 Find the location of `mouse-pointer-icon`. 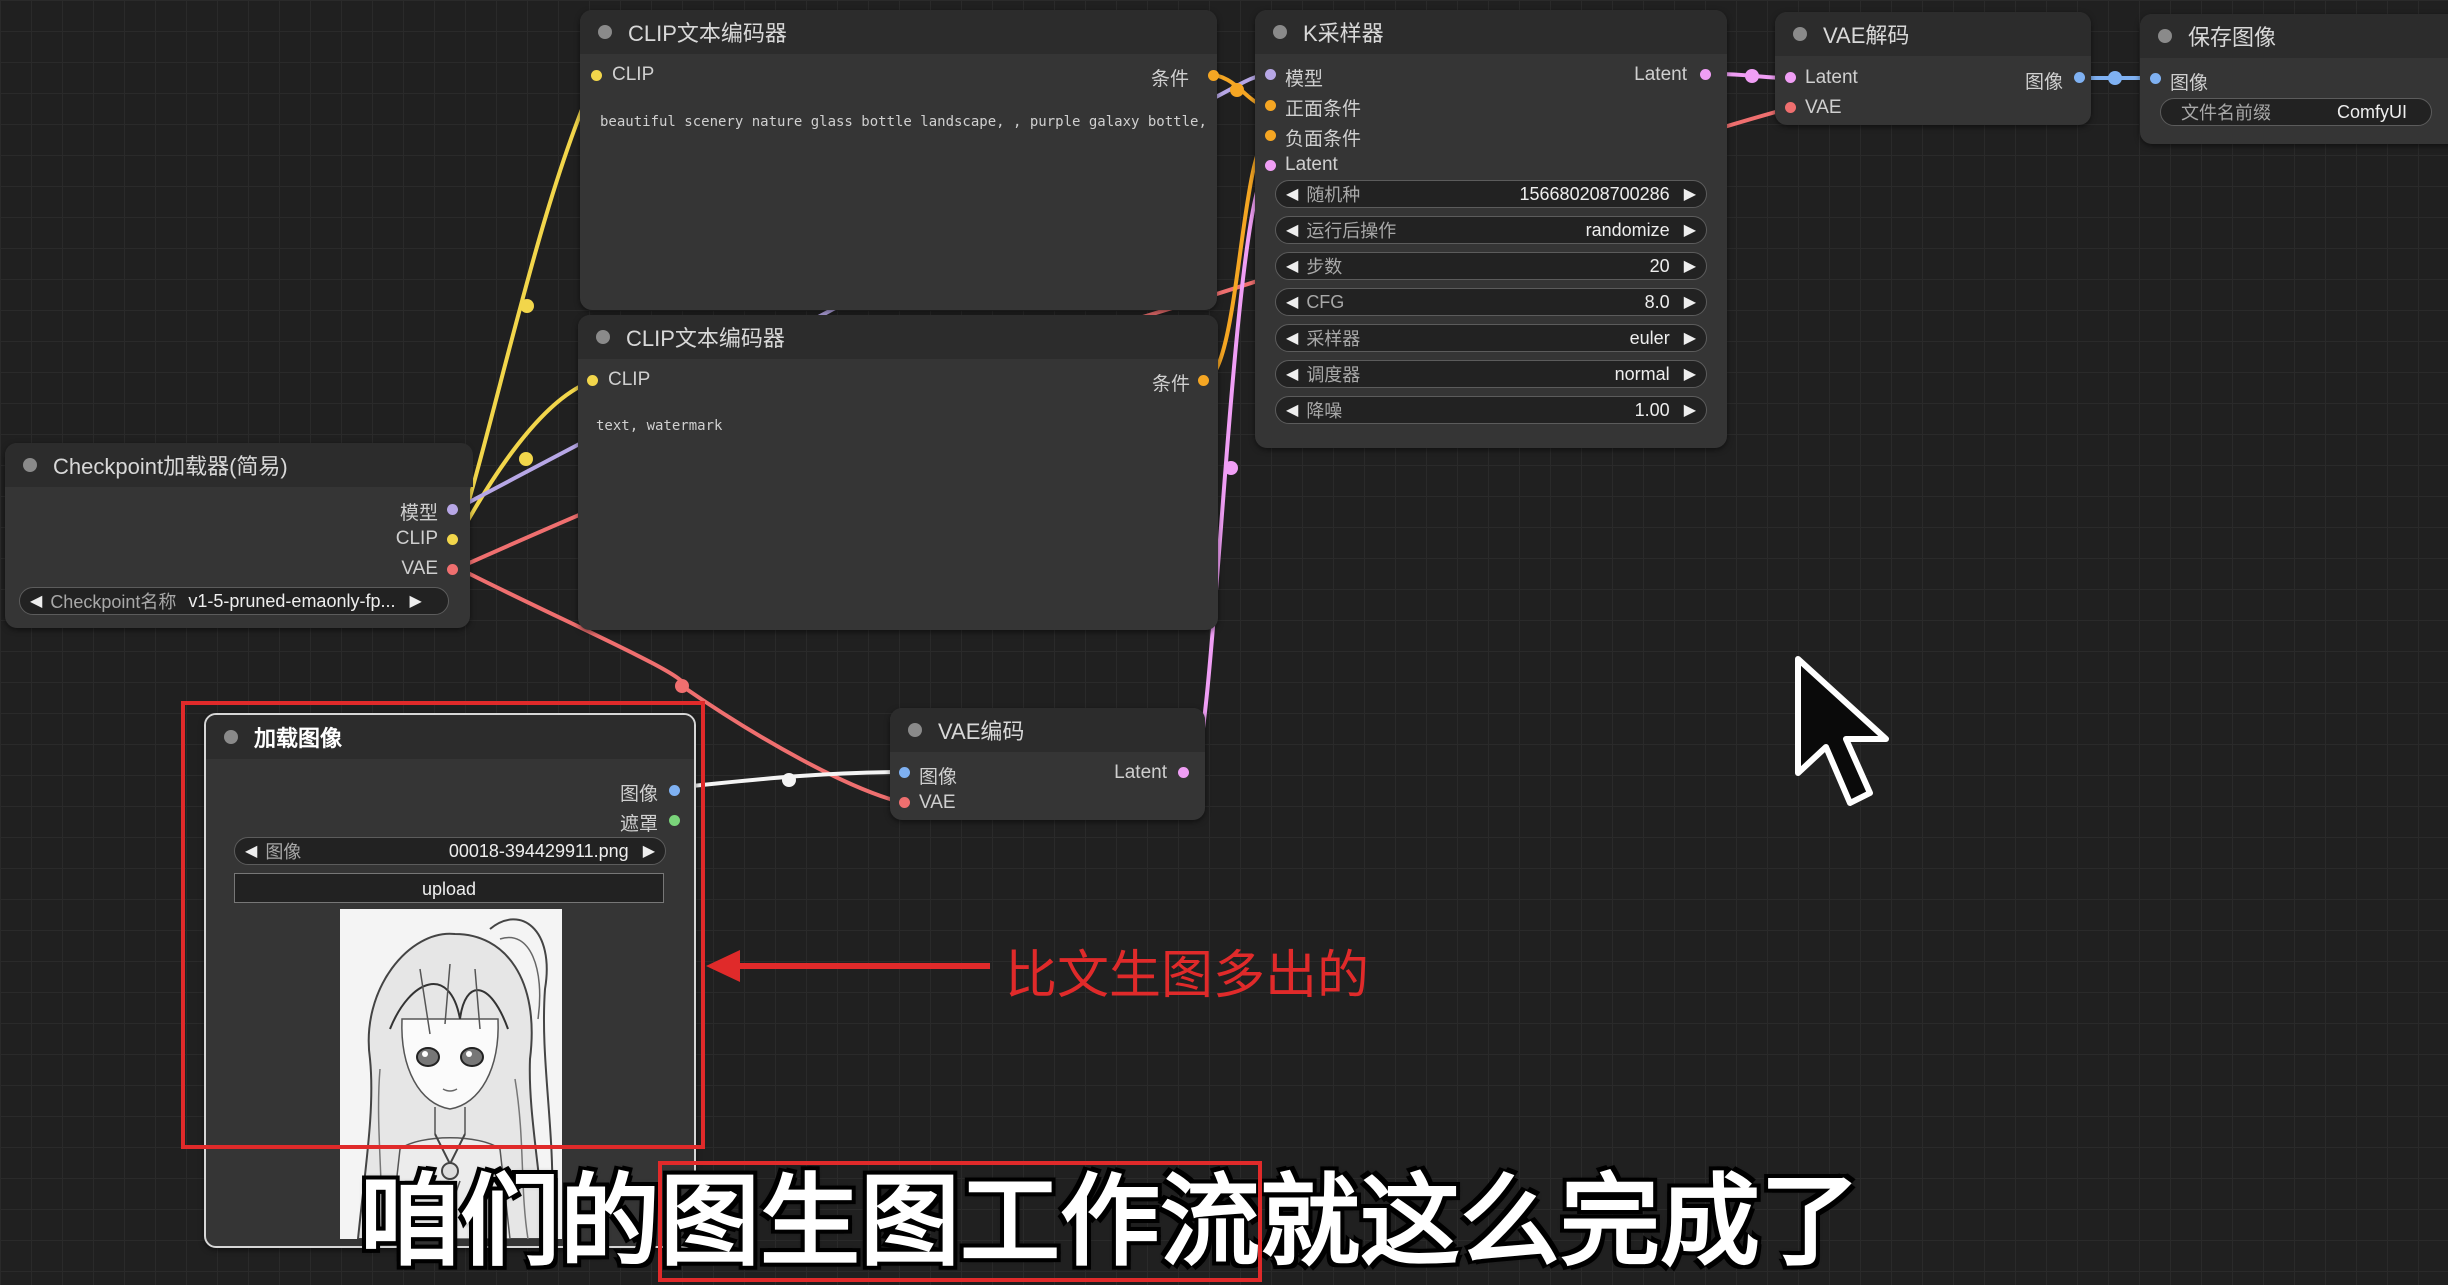

mouse-pointer-icon is located at coordinates (1842, 731).